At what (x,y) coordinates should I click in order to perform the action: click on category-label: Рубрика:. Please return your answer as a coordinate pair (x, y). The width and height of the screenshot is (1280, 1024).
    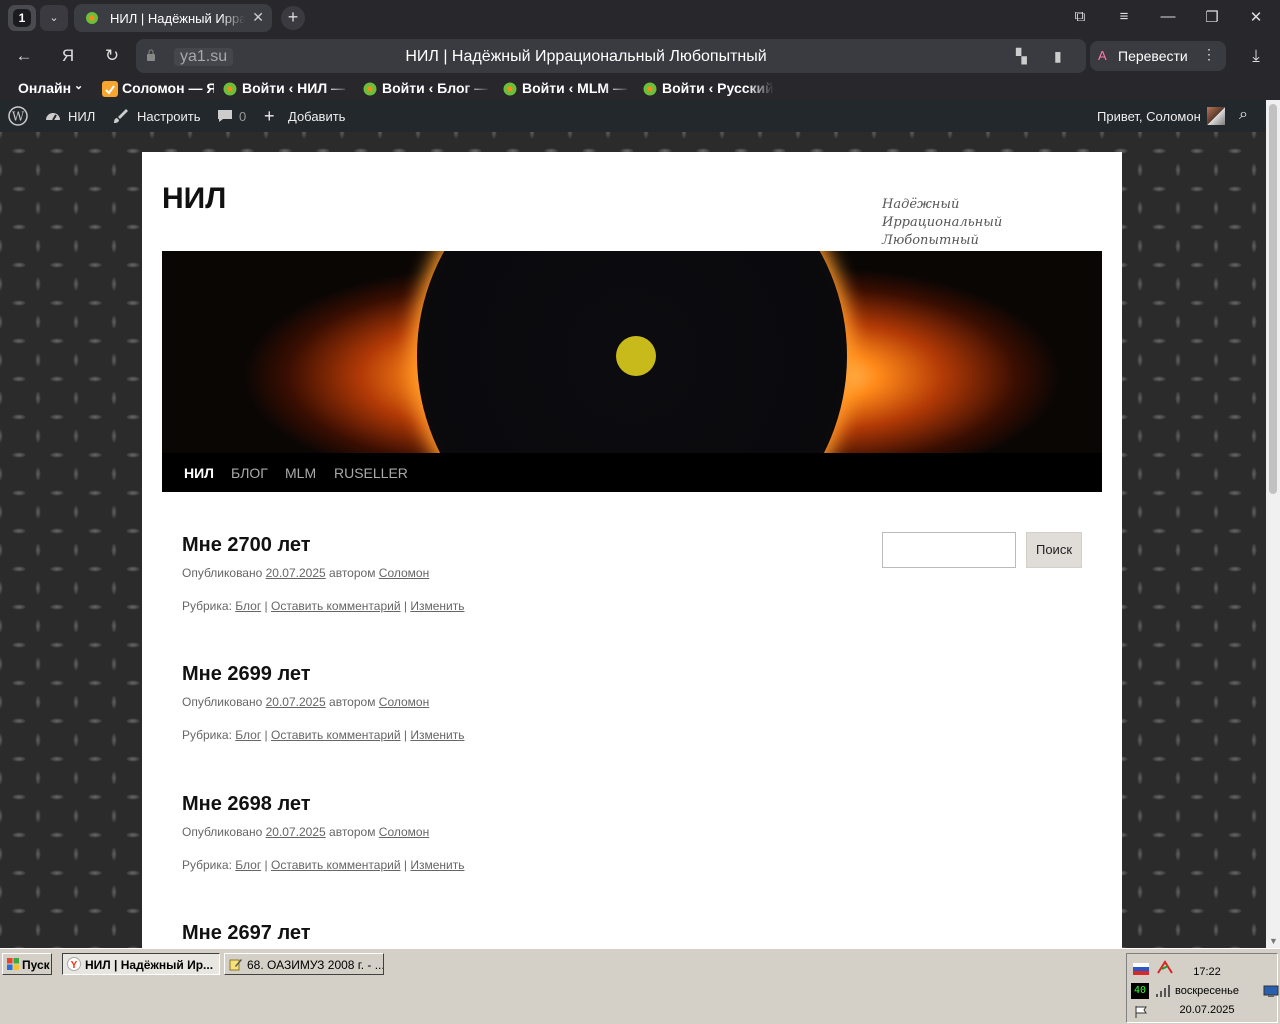
    Looking at the image, I should click on (207, 865).